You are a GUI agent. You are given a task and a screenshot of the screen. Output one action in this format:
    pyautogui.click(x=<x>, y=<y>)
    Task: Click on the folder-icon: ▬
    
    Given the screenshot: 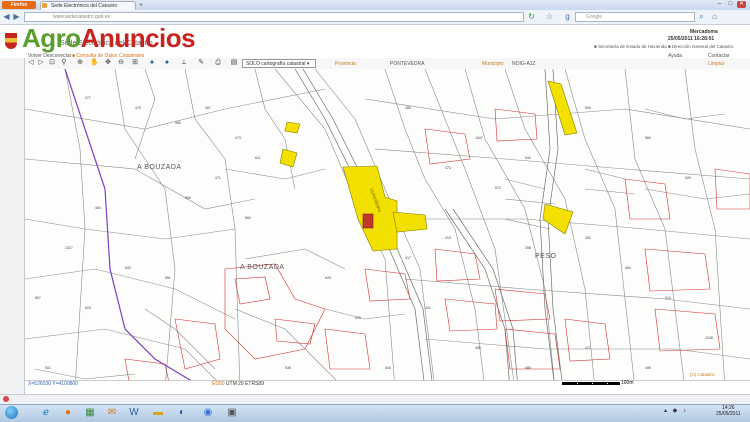 What is the action you would take?
    pyautogui.click(x=158, y=412)
    